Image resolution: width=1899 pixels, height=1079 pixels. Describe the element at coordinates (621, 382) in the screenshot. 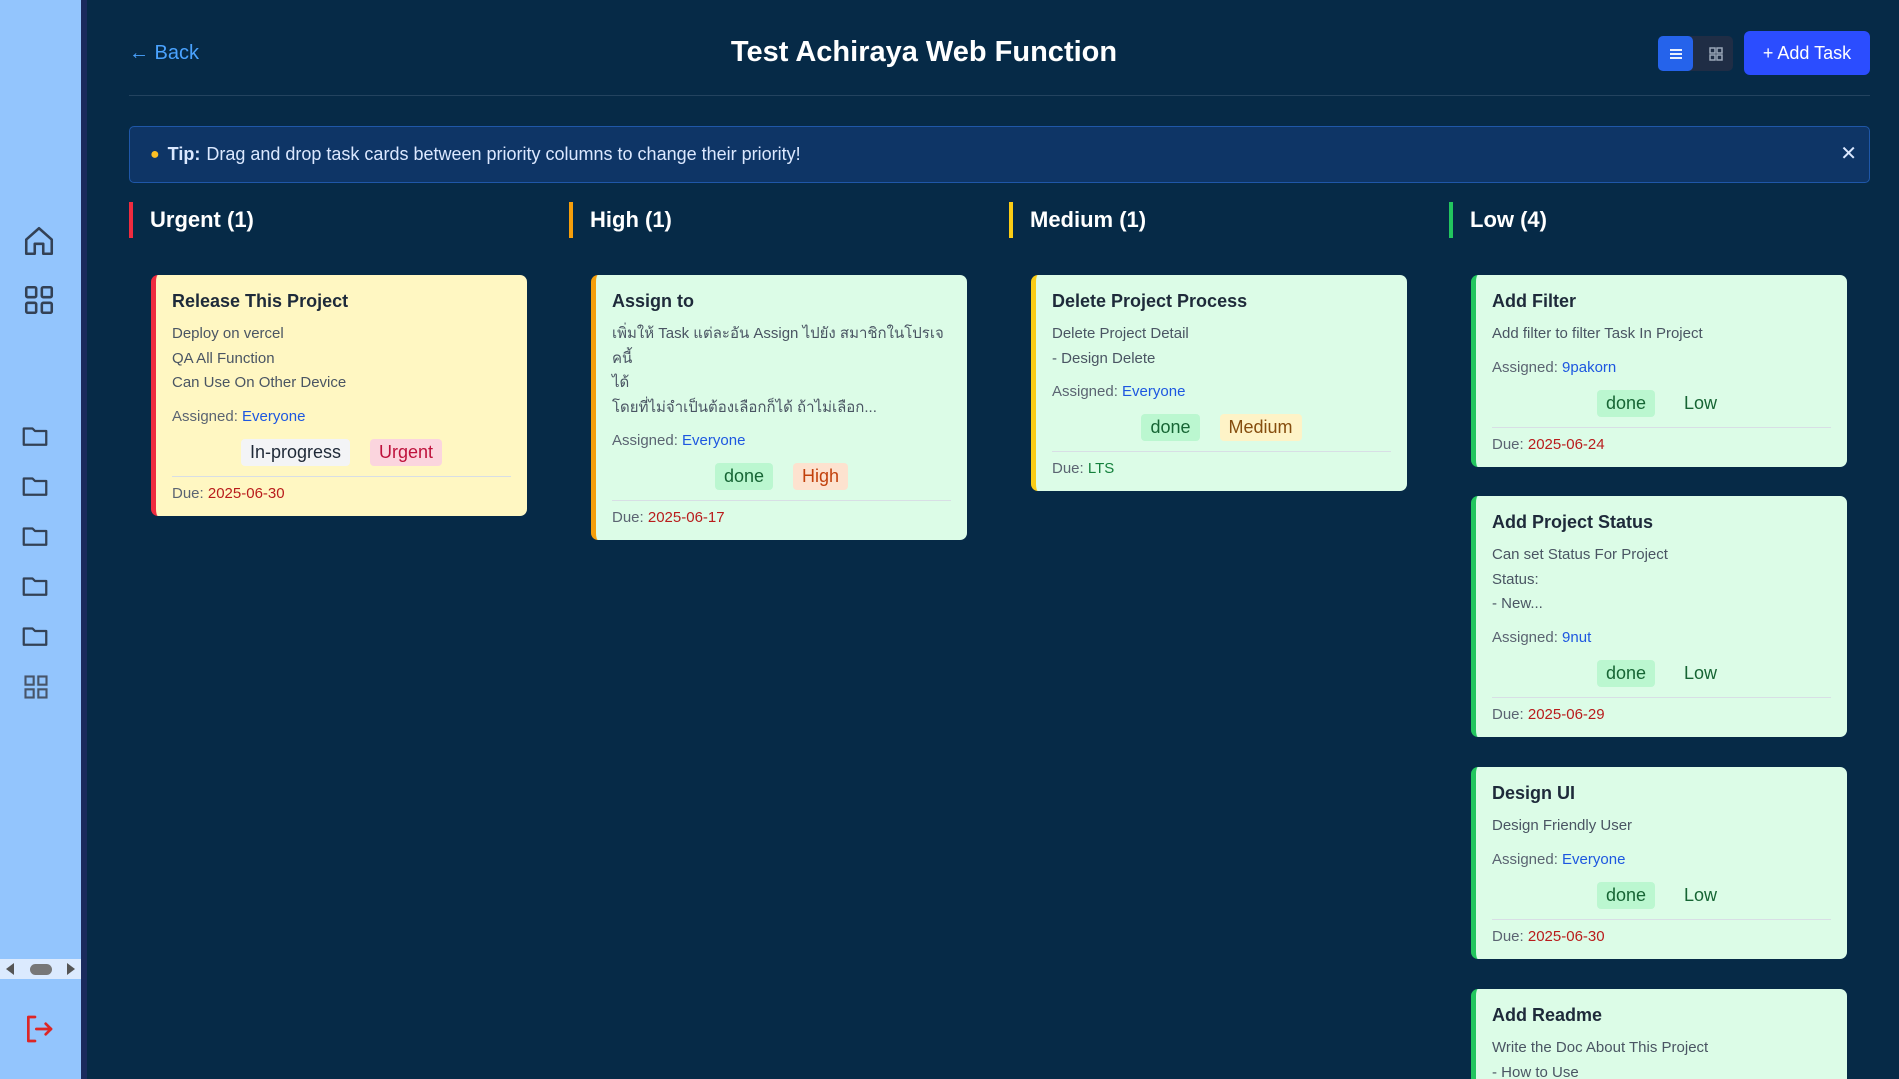

I see `desc-line: ได้` at that location.